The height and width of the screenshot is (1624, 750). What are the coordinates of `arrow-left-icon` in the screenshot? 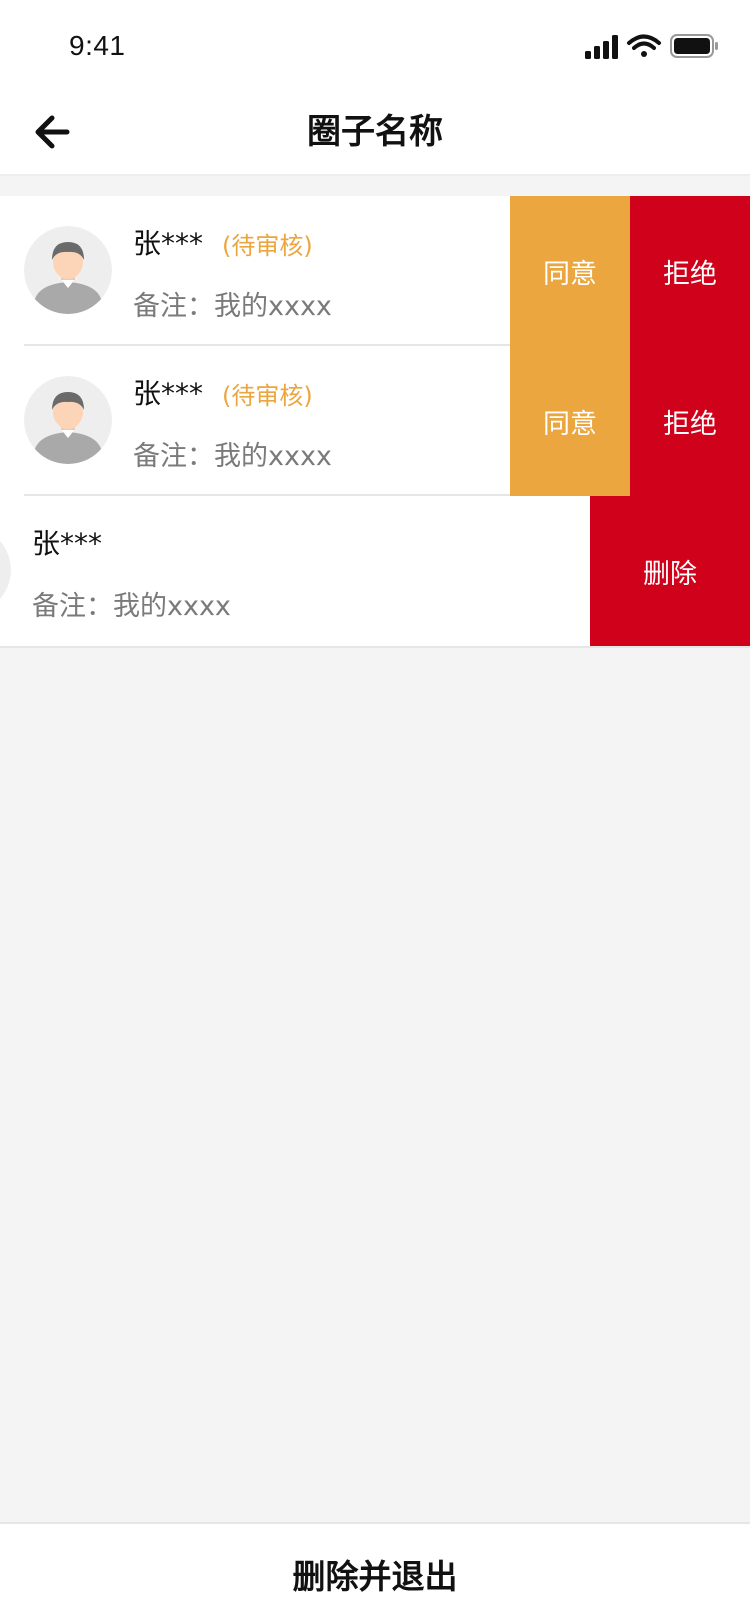 It's located at (52, 132).